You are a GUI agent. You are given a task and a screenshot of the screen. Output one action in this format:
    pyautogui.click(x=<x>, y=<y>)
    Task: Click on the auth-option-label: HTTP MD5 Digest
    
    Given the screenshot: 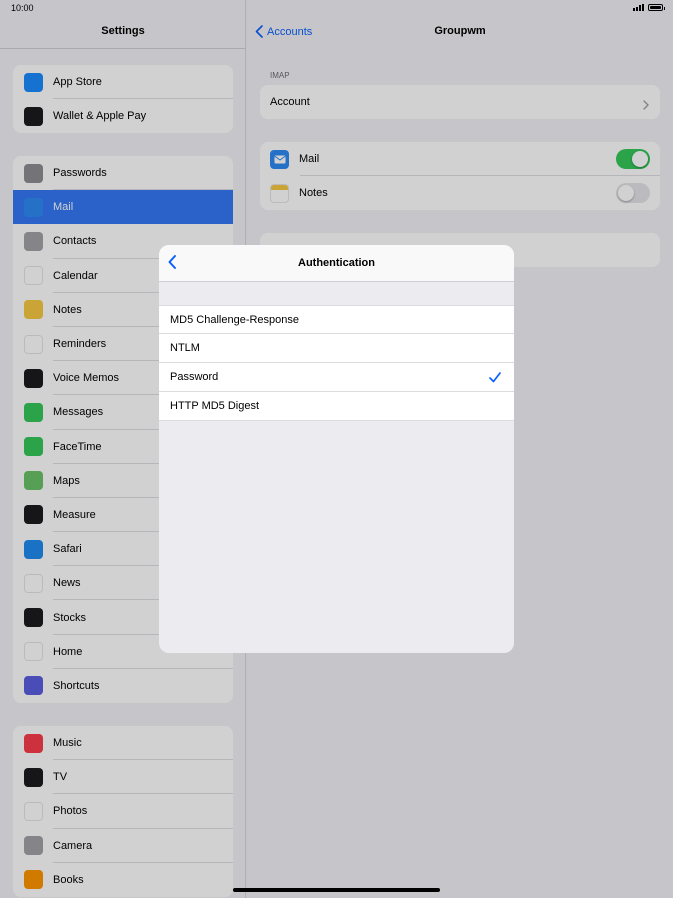 What is the action you would take?
    pyautogui.click(x=215, y=406)
    